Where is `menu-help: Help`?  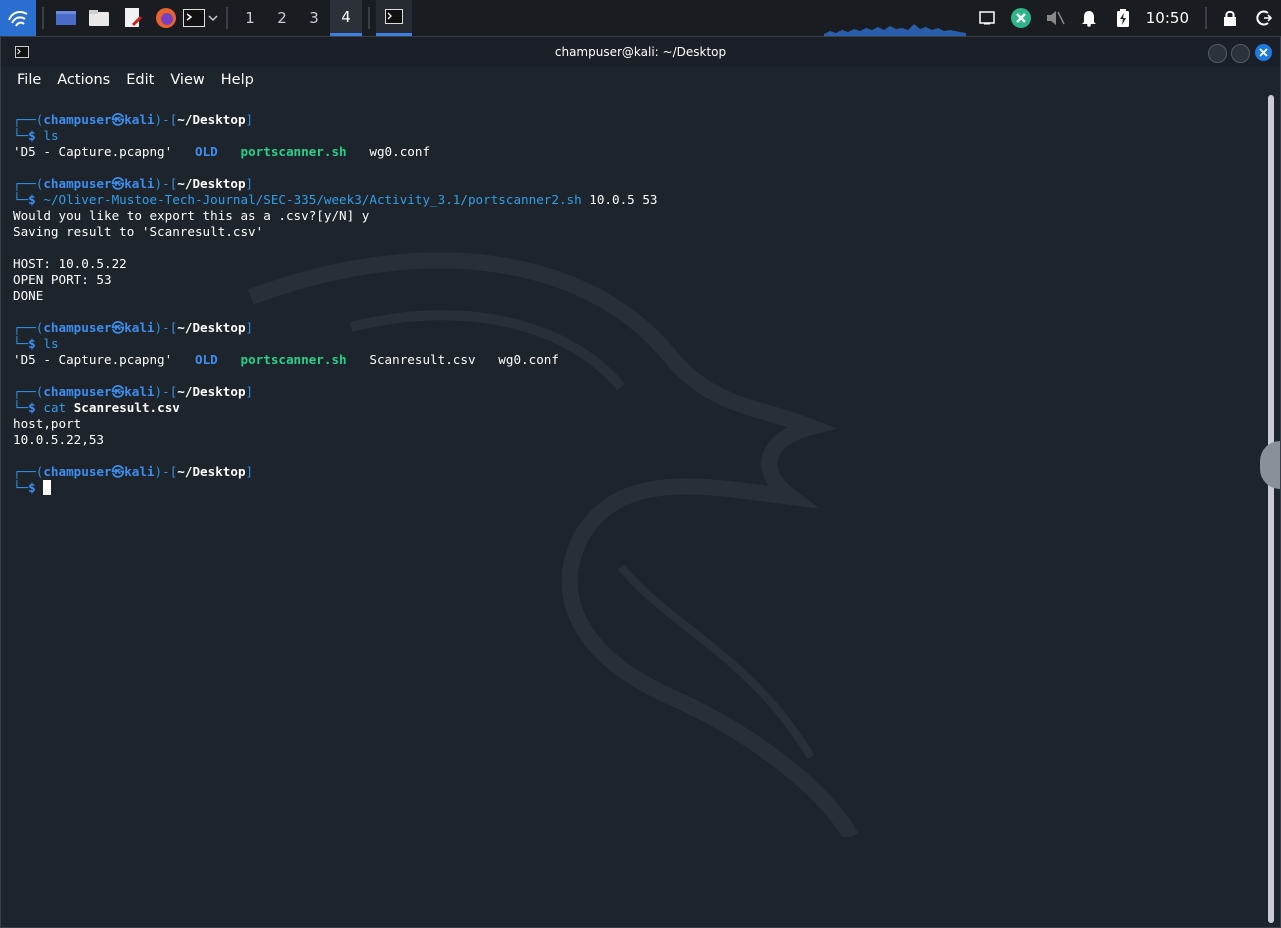
menu-help: Help is located at coordinates (237, 80).